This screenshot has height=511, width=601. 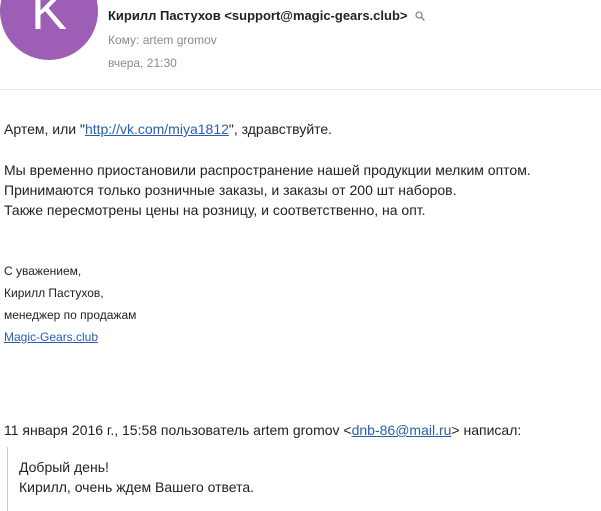 I want to click on signature-name: Кирилл Пастухов,, so click(x=54, y=293).